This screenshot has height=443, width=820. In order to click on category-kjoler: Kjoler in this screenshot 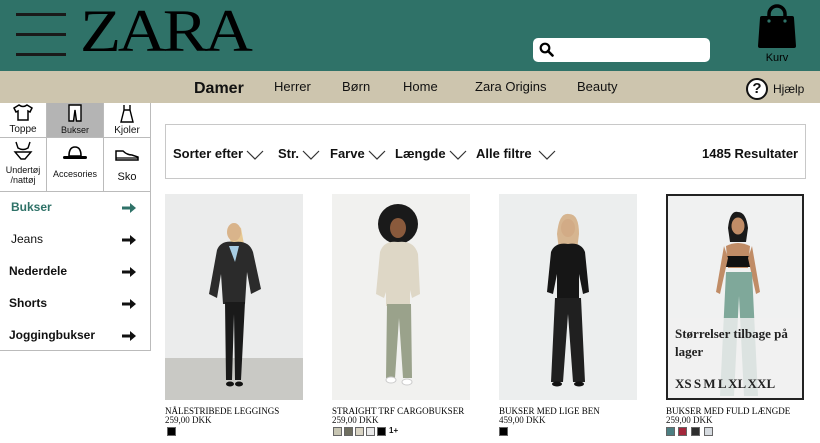, I will do `click(127, 120)`.